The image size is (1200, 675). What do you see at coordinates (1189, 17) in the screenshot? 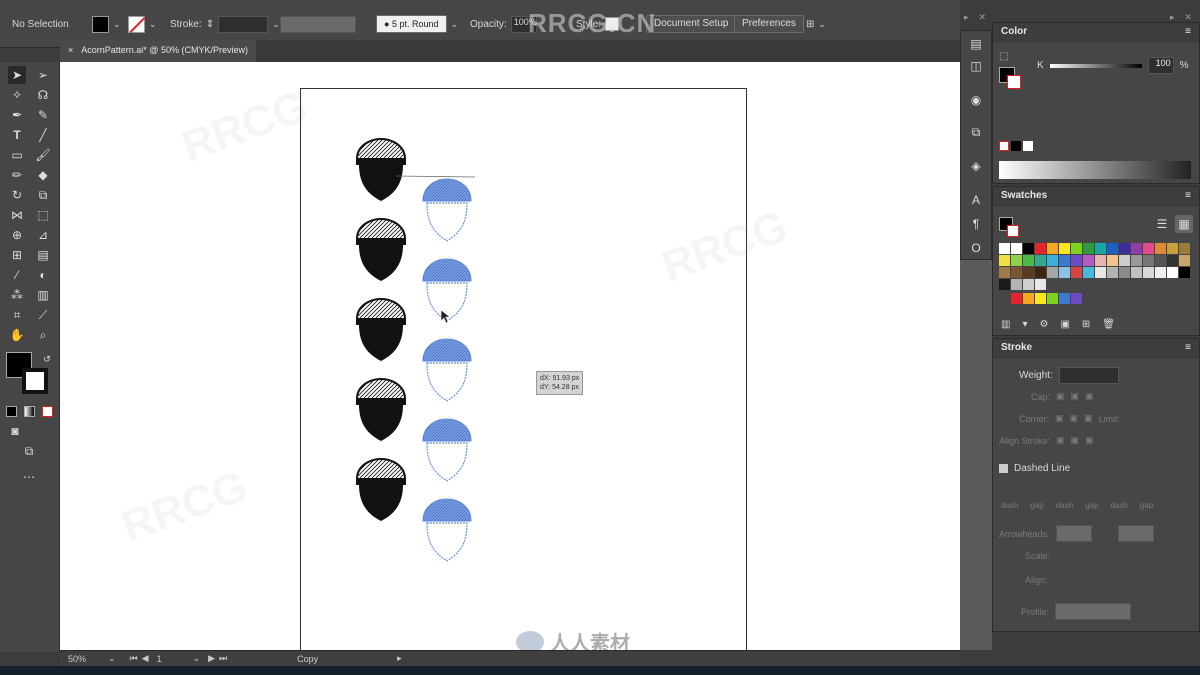
I see `close-icon: ✕` at bounding box center [1189, 17].